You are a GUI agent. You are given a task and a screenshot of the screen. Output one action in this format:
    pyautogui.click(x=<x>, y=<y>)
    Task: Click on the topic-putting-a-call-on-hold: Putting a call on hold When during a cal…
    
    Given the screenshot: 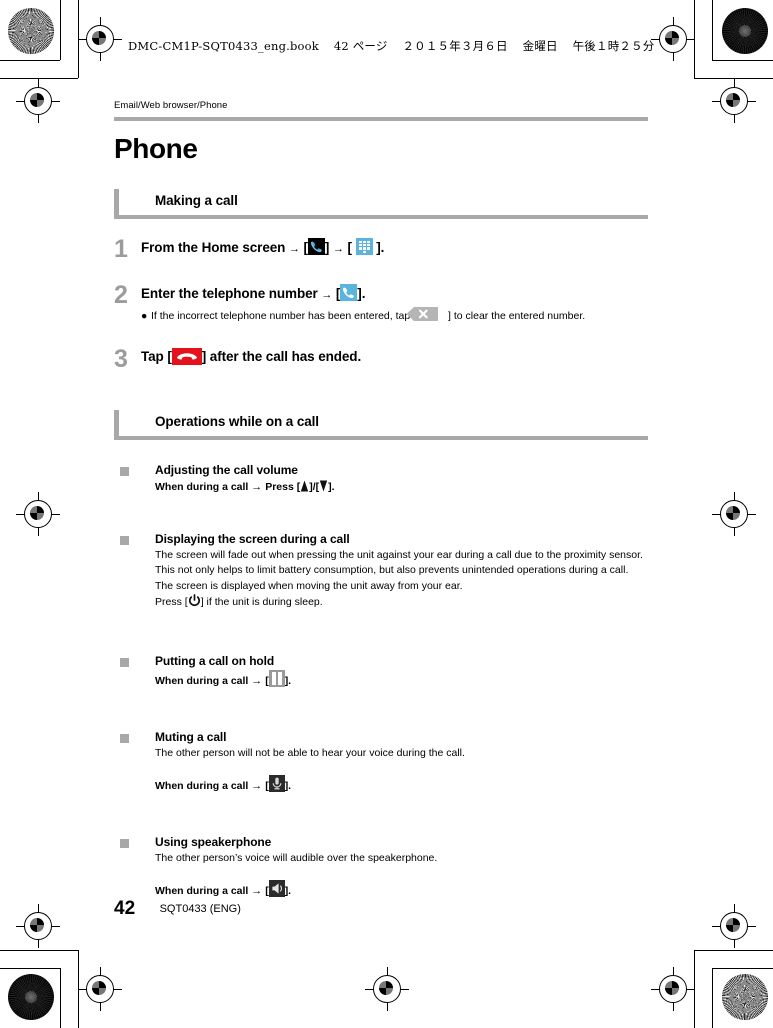 What is the action you would take?
    pyautogui.click(x=381, y=672)
    